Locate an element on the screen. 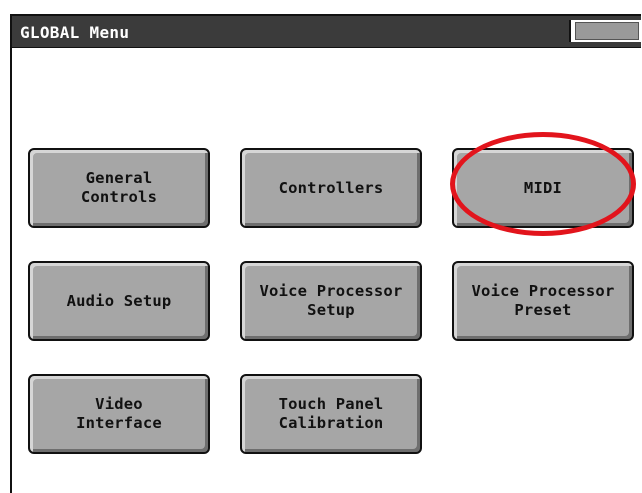 The width and height of the screenshot is (642, 493). audio-setup-button: Audio Setup is located at coordinates (119, 301).